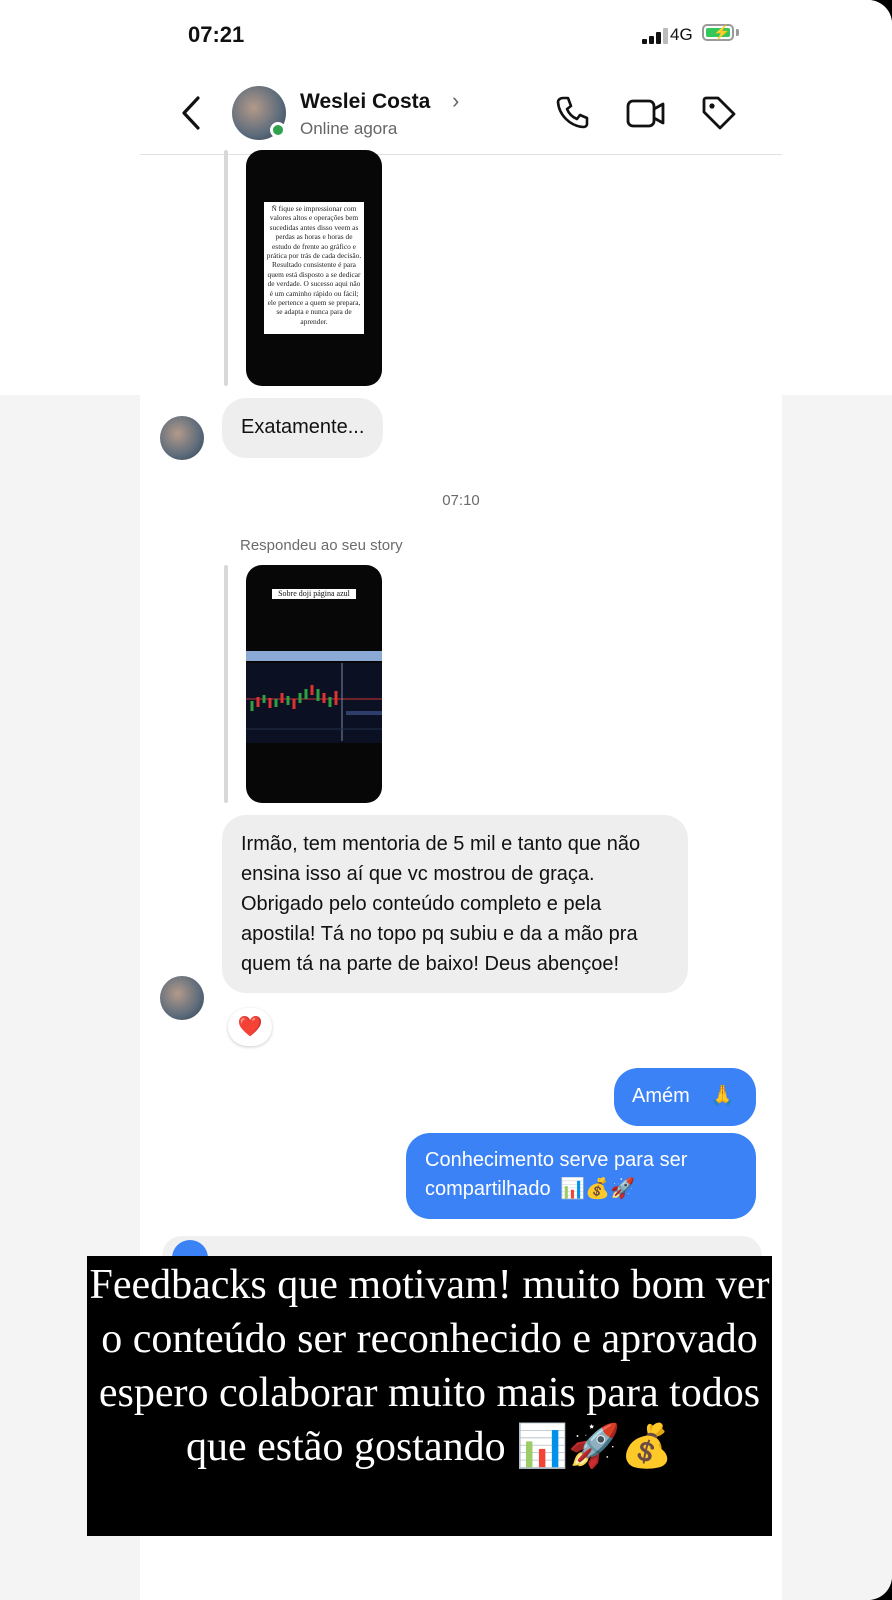 Image resolution: width=892 pixels, height=1600 pixels. What do you see at coordinates (455, 101) in the screenshot?
I see `chevron-right-icon: ›` at bounding box center [455, 101].